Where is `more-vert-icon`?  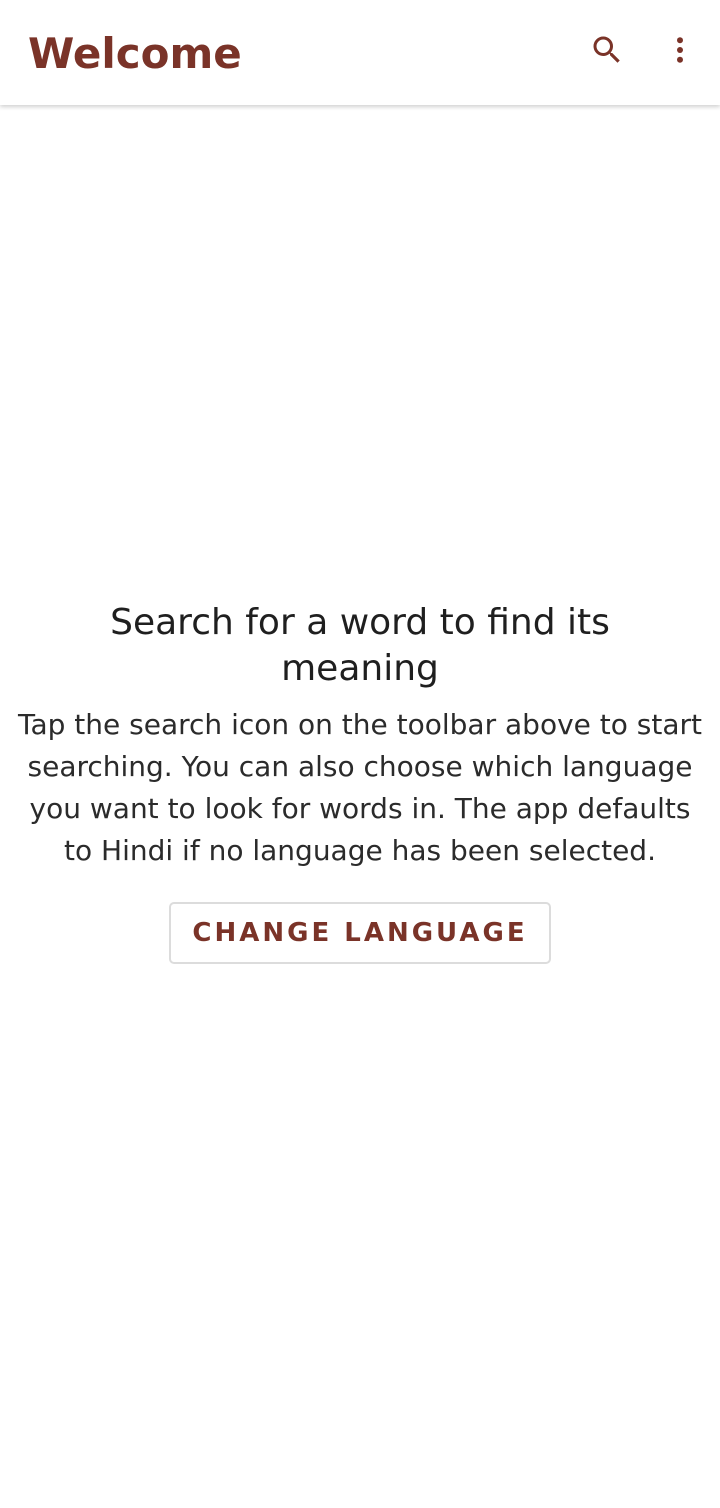
more-vert-icon is located at coordinates (680, 50).